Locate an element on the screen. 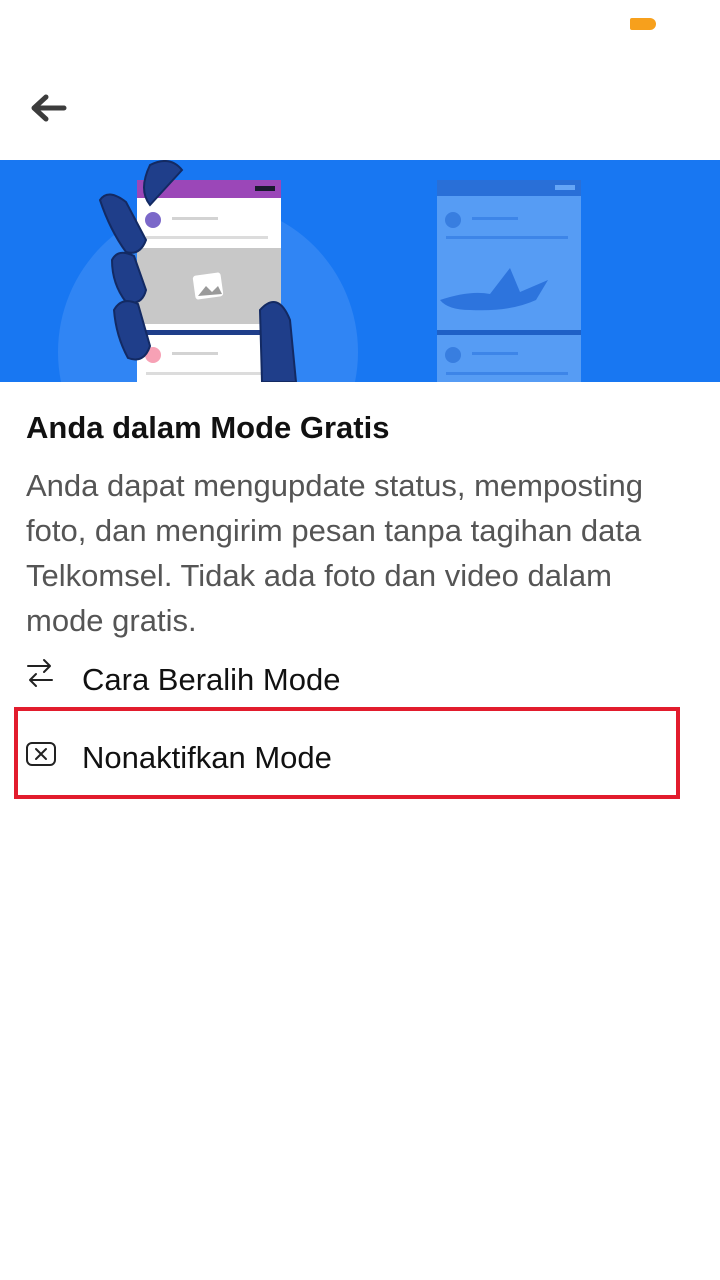 The width and height of the screenshot is (720, 1280). arrow-left-icon is located at coordinates (49, 108).